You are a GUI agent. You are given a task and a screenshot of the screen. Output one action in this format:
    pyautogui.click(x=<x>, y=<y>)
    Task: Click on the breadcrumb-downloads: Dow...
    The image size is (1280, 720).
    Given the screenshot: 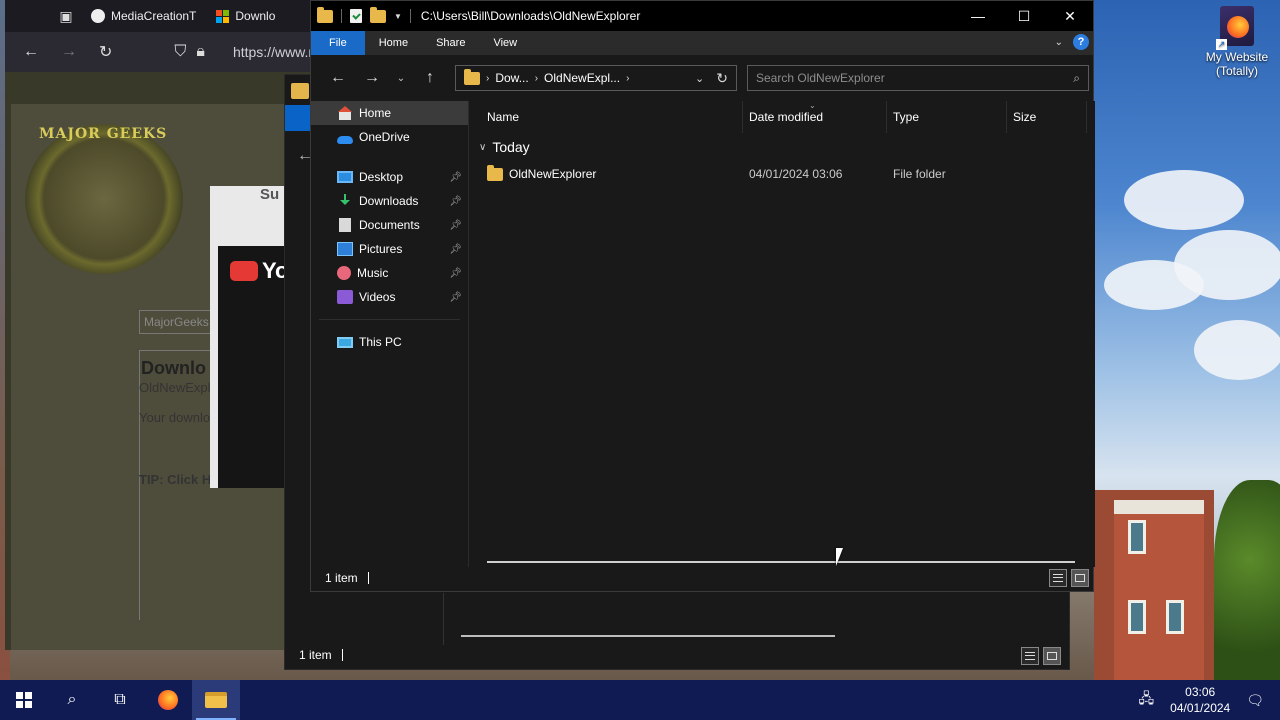 What is the action you would take?
    pyautogui.click(x=511, y=78)
    